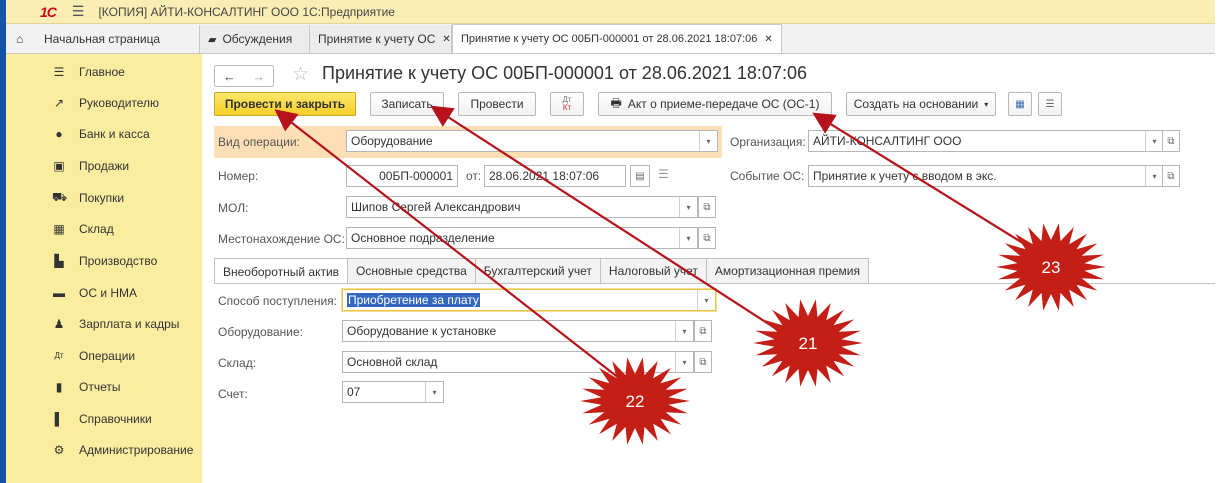 The height and width of the screenshot is (483, 1232). I want to click on calendar-icon: ▤, so click(640, 176).